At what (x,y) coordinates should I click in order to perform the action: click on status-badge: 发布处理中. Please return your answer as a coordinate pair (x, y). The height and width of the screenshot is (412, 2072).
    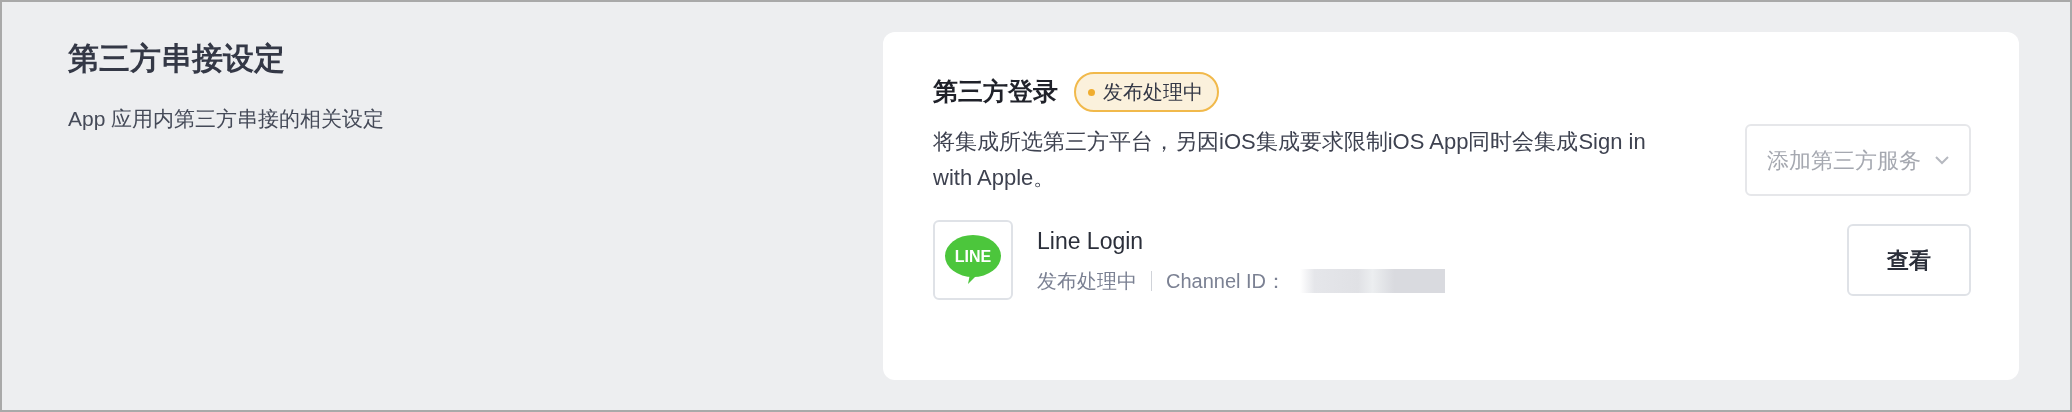
    Looking at the image, I should click on (1146, 92).